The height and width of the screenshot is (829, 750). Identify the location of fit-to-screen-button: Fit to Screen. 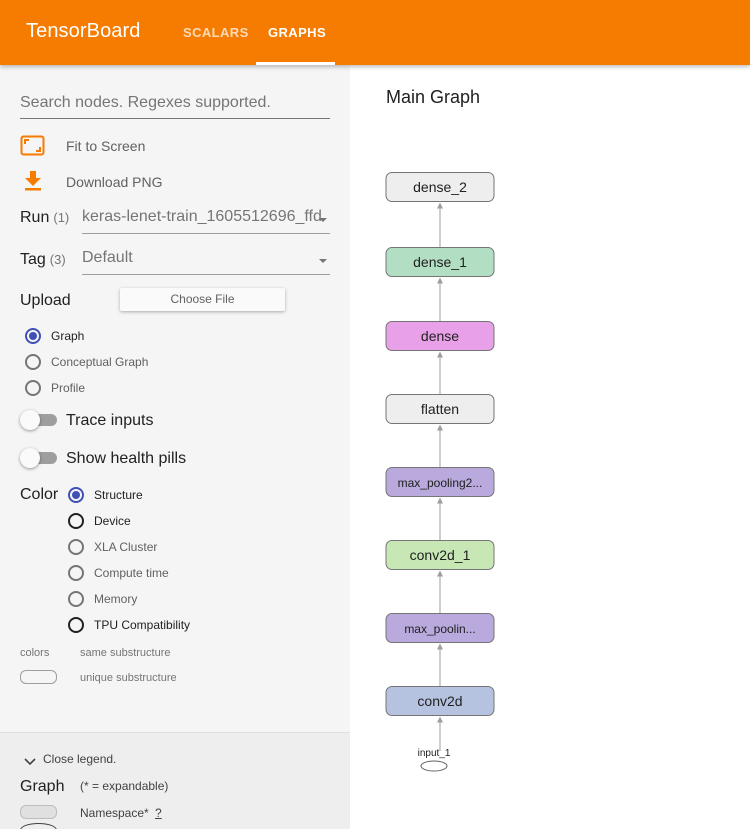
(105, 146).